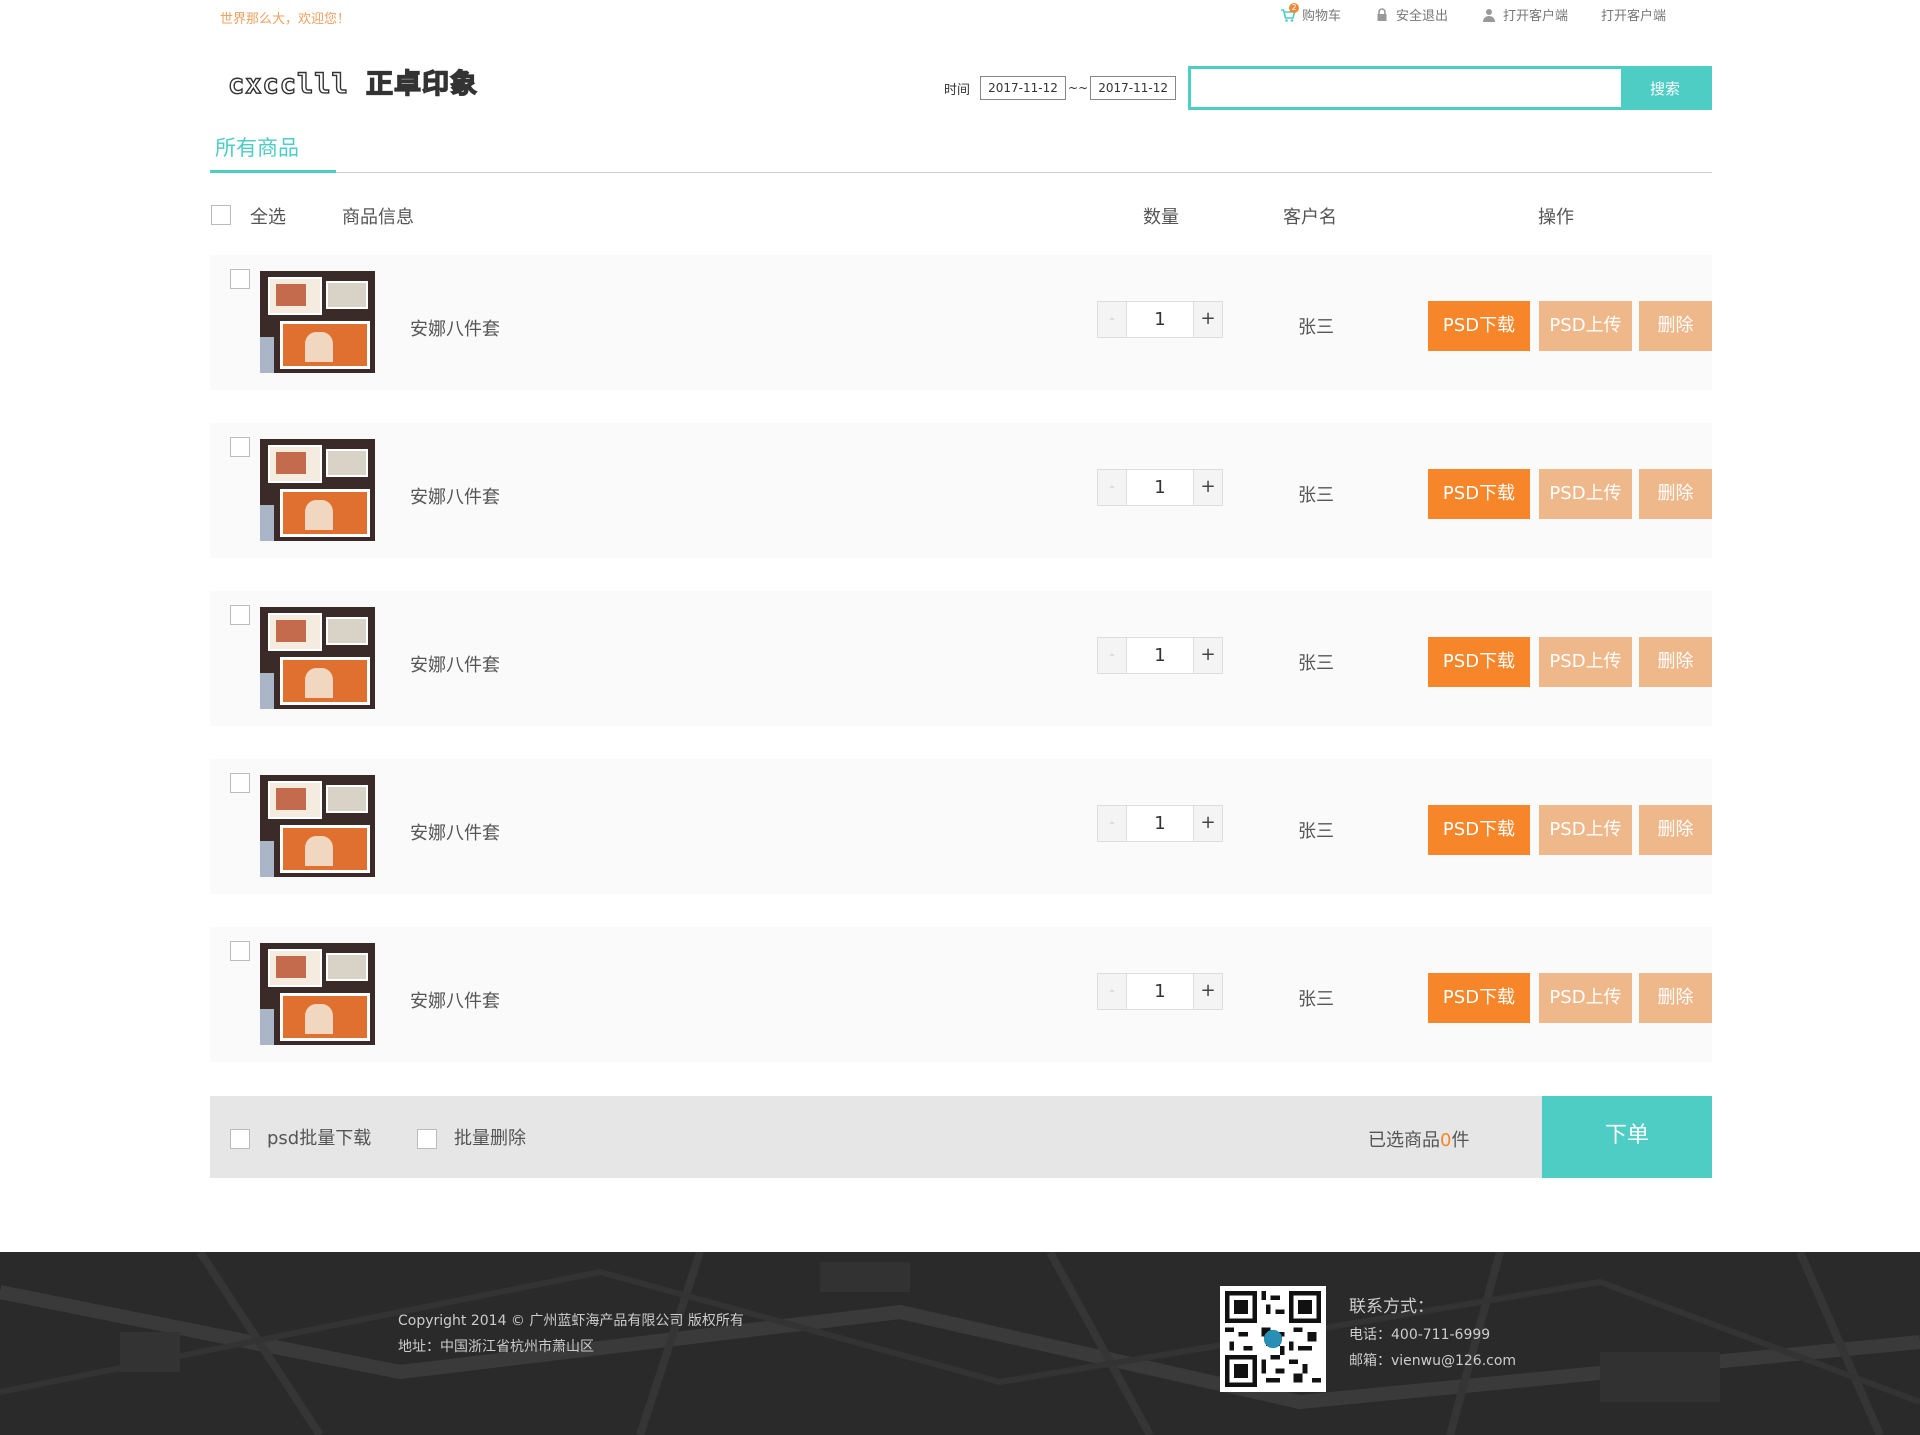  What do you see at coordinates (1665, 88) in the screenshot?
I see `search-button: 搜索` at bounding box center [1665, 88].